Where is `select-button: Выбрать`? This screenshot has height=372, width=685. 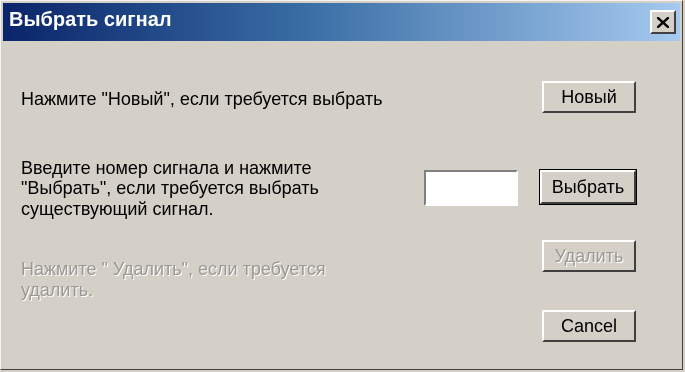 select-button: Выбрать is located at coordinates (588, 187).